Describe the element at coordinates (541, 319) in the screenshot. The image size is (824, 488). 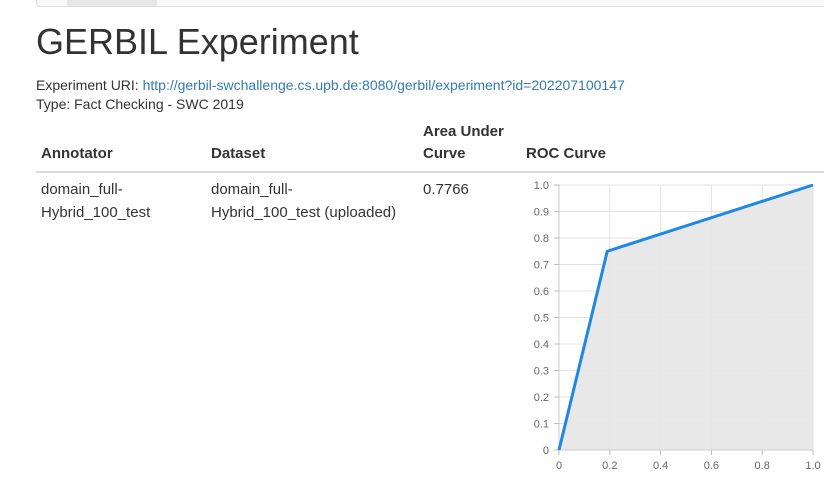
I see `y-tick-label: 0.5` at that location.